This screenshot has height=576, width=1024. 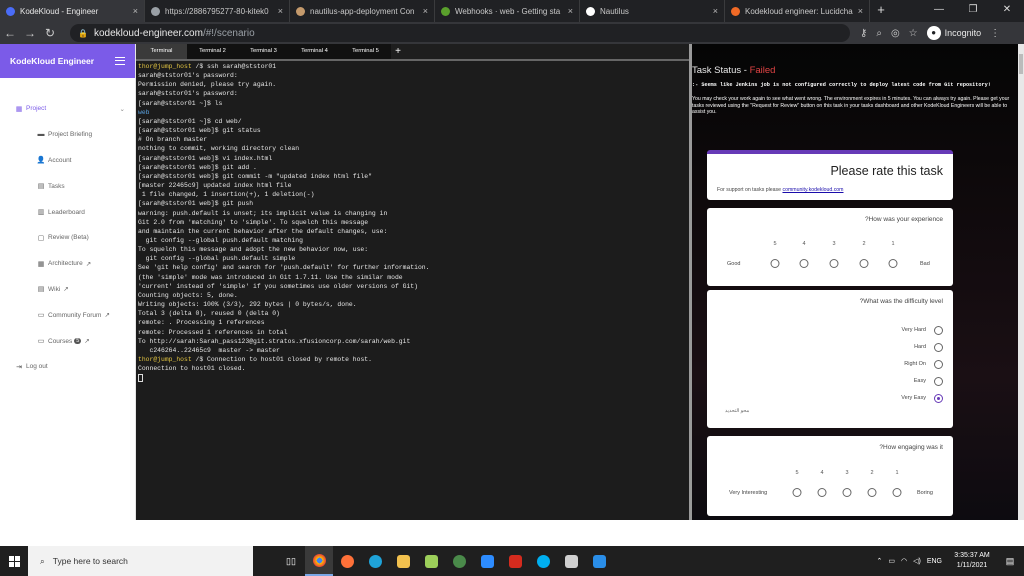 What do you see at coordinates (1021, 282) in the screenshot?
I see `panel-scrollbar` at bounding box center [1021, 282].